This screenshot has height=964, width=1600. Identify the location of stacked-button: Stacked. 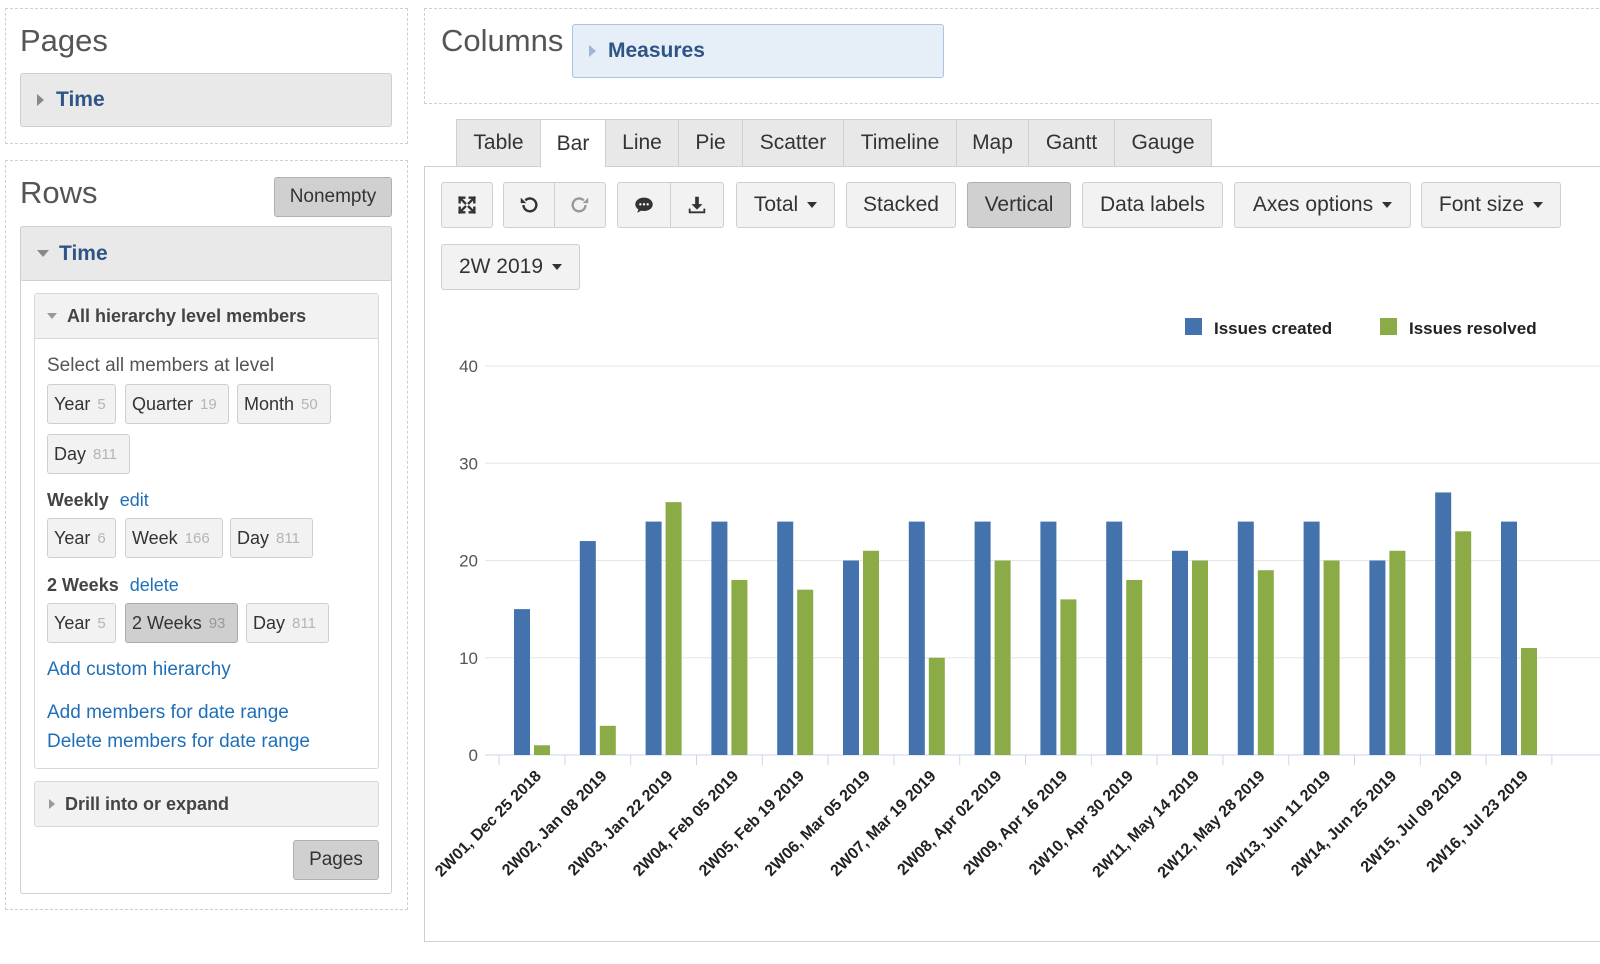
(901, 205).